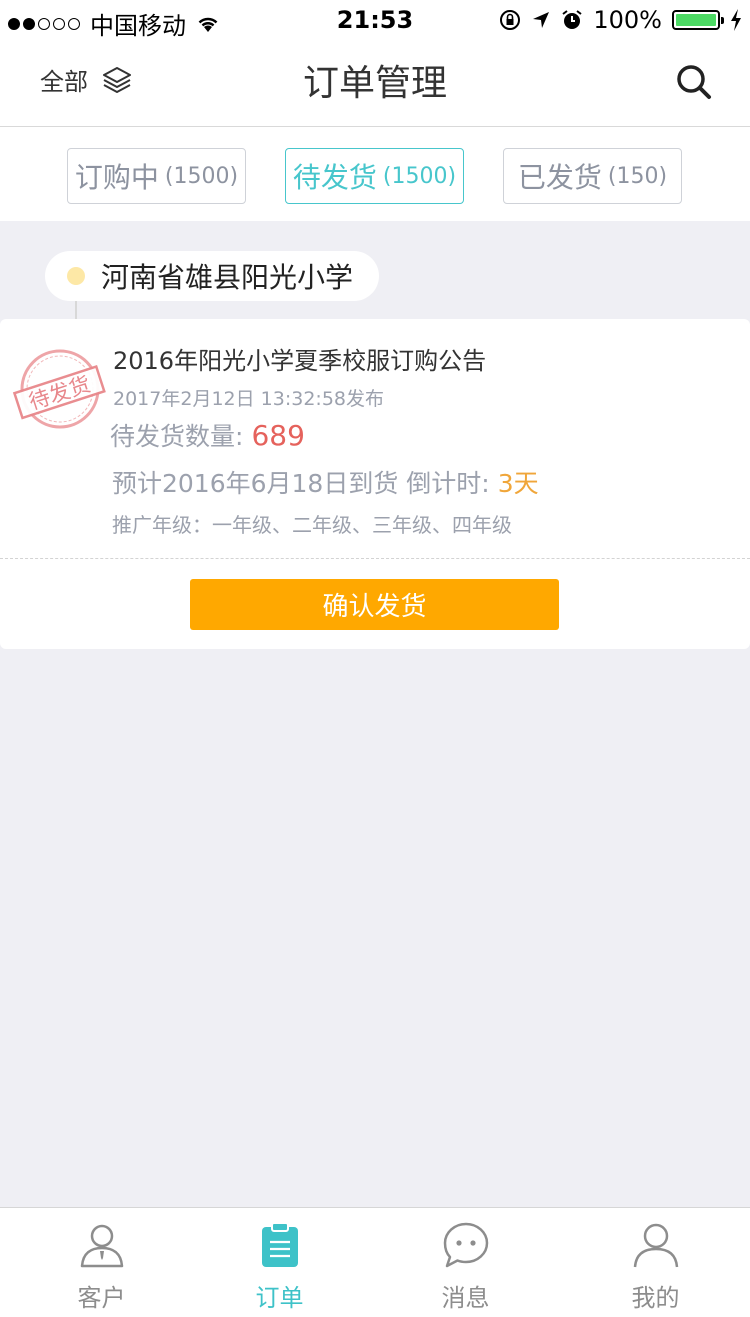 This screenshot has width=750, height=1317. I want to click on eta-countdown: 预计2016年6月18日到货 倒计时: 3天, so click(325, 482).